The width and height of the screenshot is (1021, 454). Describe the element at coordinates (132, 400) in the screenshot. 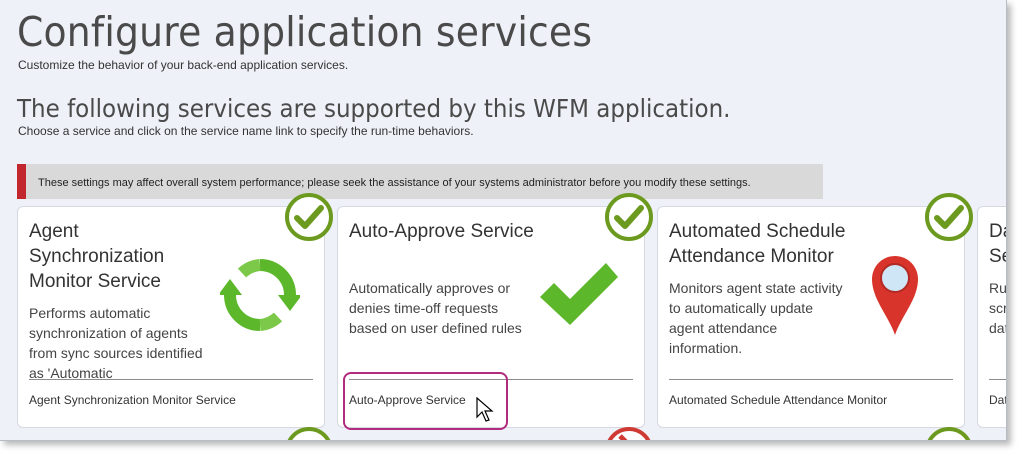

I see `service-link-agent-sync: Agent Synchronization Monitor Service` at that location.